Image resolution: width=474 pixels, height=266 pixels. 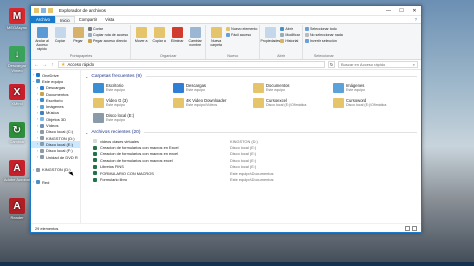 I want to click on new-folder-icon, so click(x=50, y=10).